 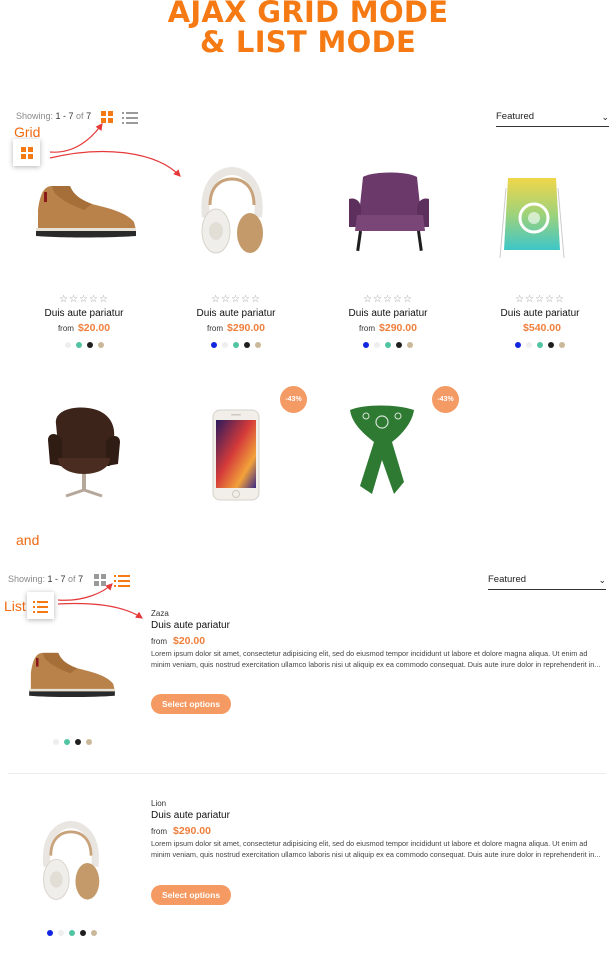 What do you see at coordinates (115, 163) in the screenshot?
I see `arrow-to-grid-layout` at bounding box center [115, 163].